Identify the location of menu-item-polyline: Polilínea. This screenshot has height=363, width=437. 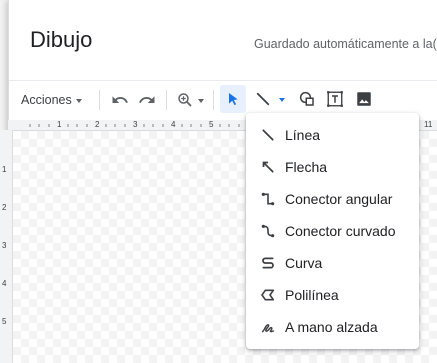
(332, 295).